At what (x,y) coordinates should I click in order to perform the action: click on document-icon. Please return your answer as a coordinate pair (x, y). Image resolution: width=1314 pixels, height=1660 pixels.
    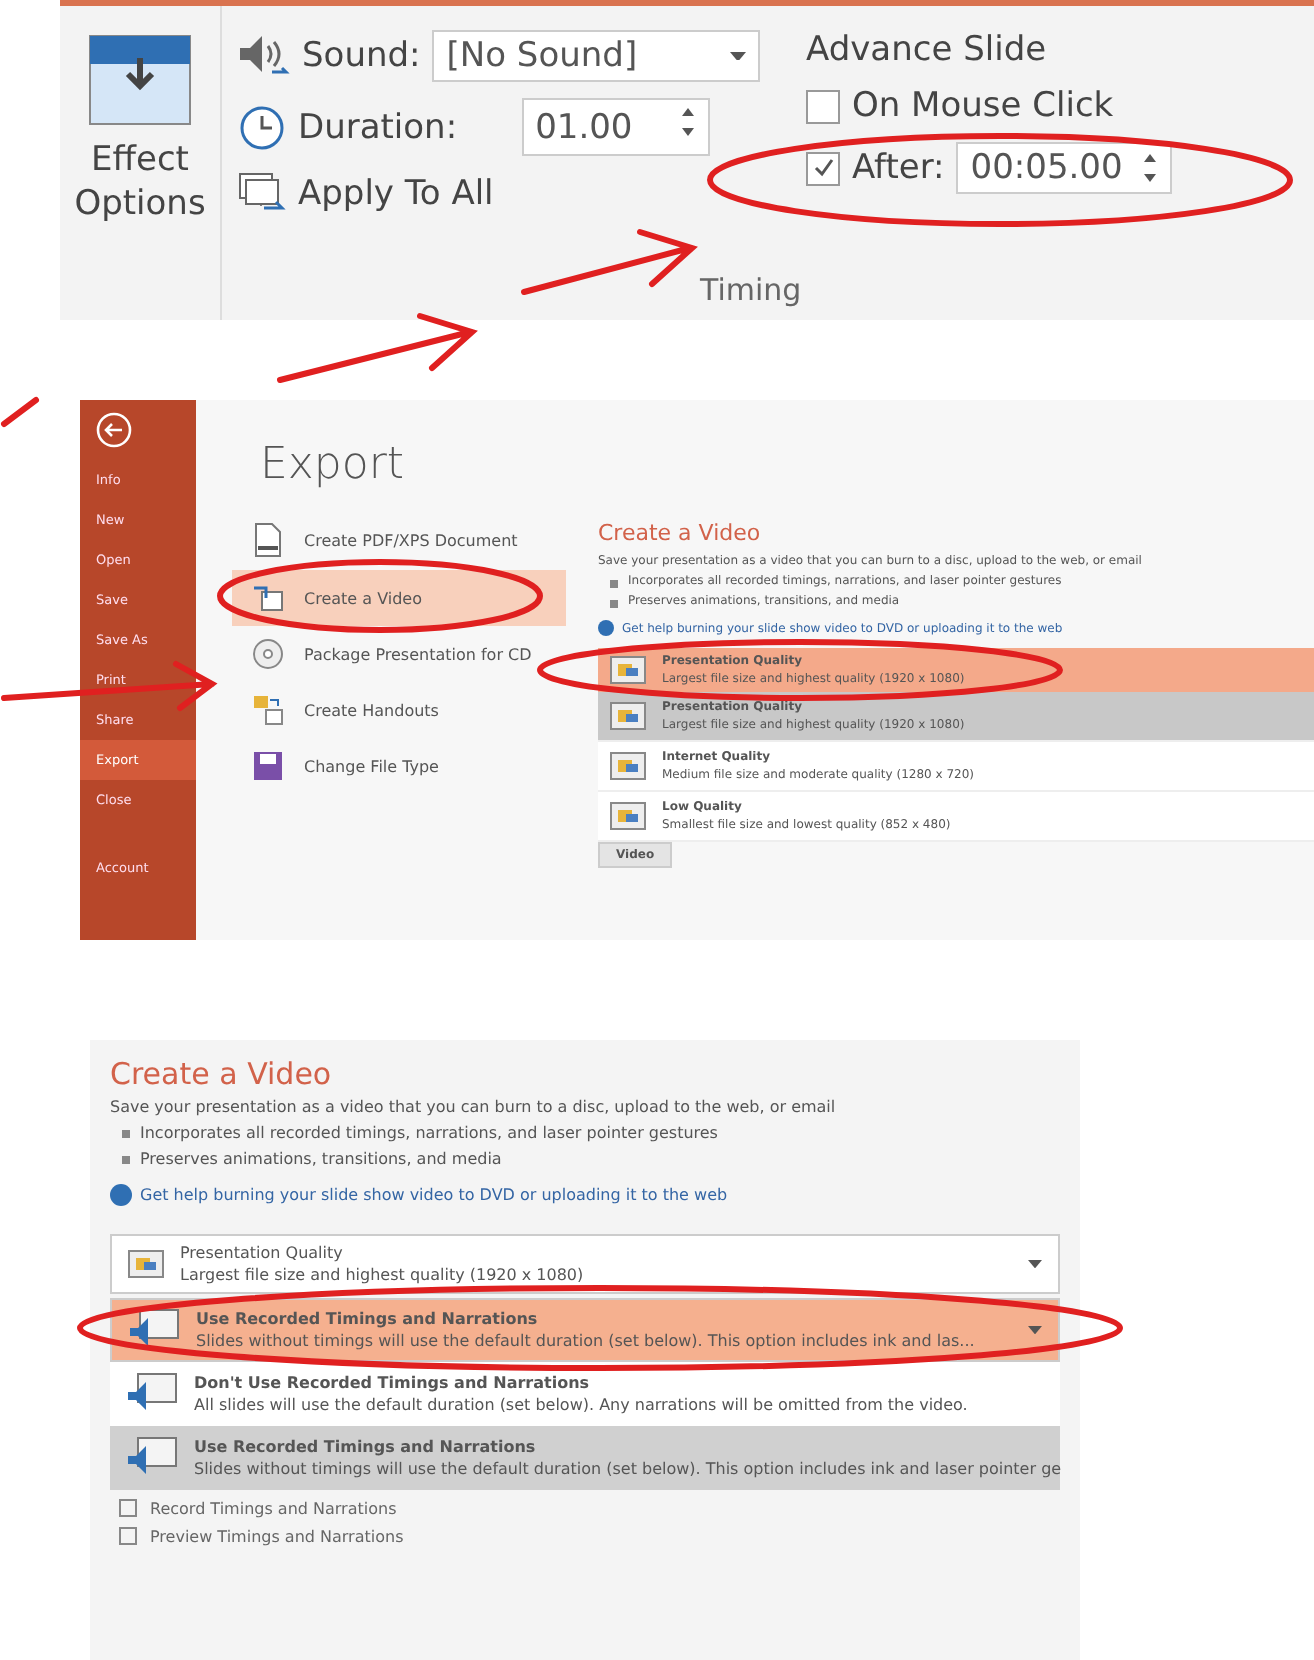
    Looking at the image, I should click on (268, 540).